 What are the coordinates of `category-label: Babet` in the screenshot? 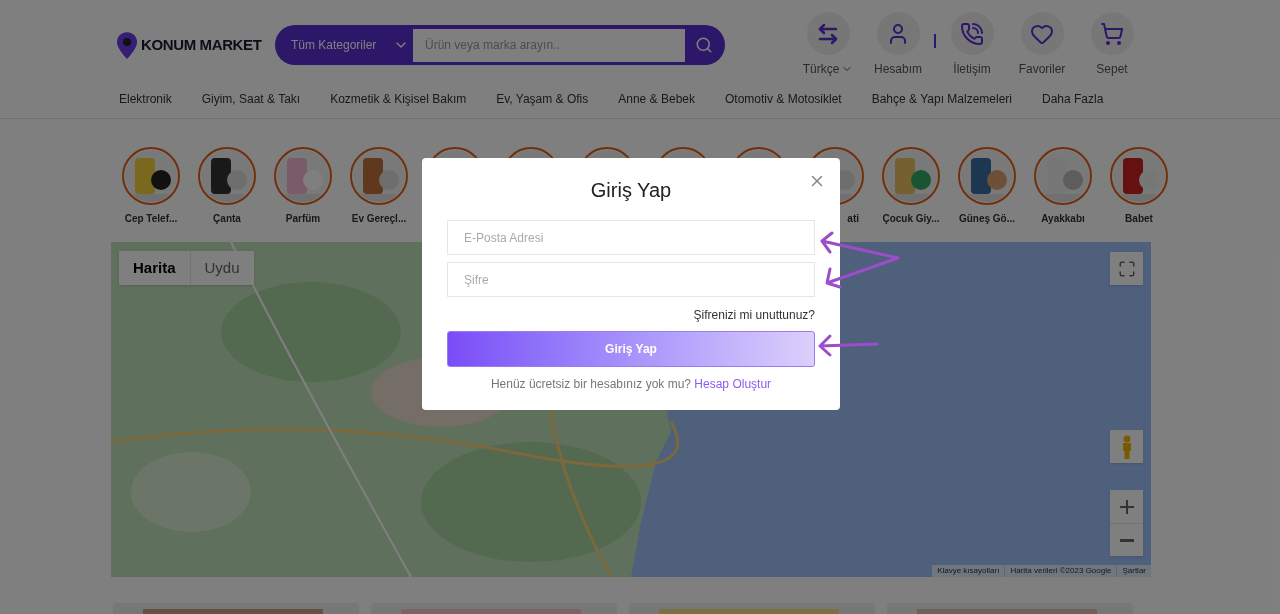 It's located at (1139, 219).